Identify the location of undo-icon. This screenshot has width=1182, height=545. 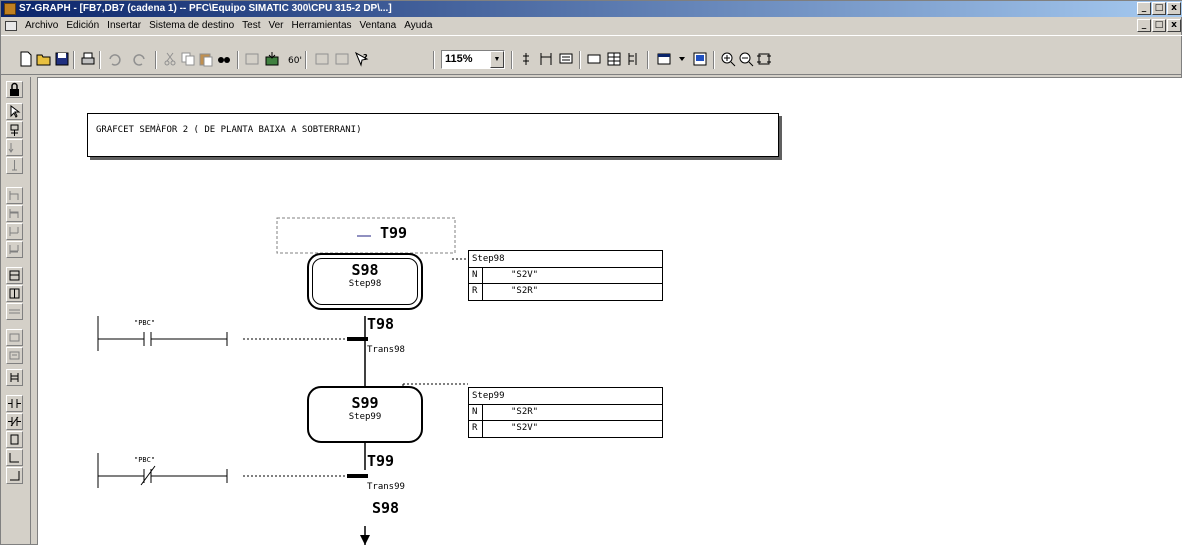
(114, 59).